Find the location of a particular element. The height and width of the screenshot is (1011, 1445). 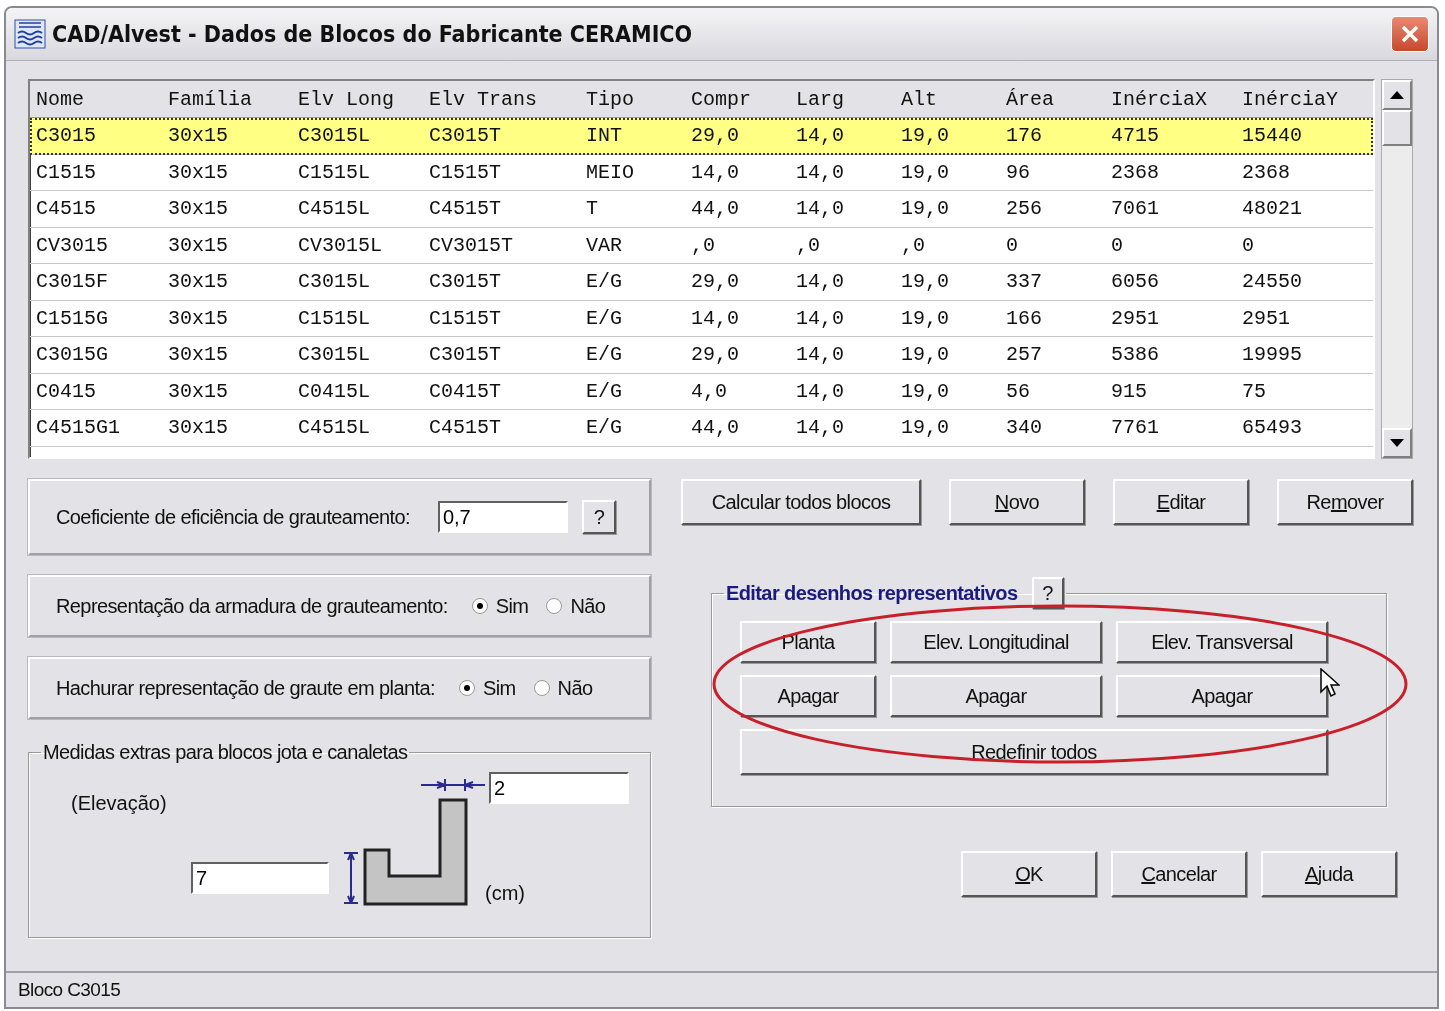

table-row: C4515 30x15 C4515L C4515T T 44,0 14,0 19,0 256 7061 48021 is located at coordinates (701, 209).